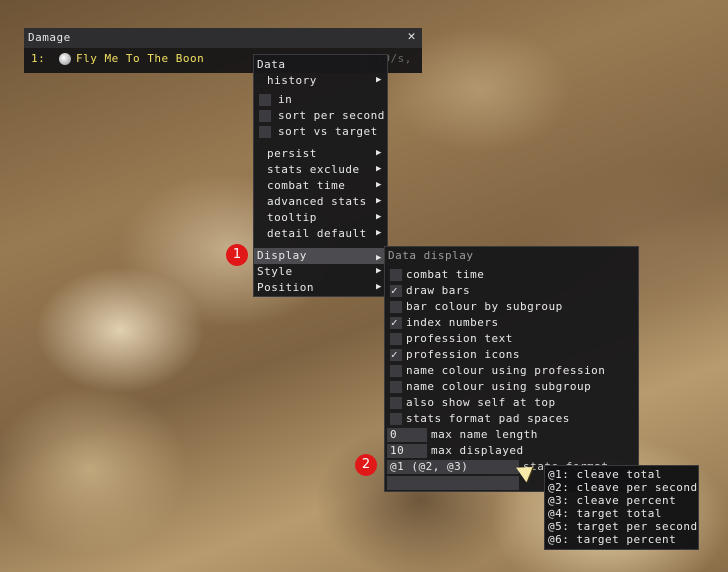 This screenshot has height=572, width=728. I want to click on stats-format-input: @1 (@2, @3), so click(453, 467).